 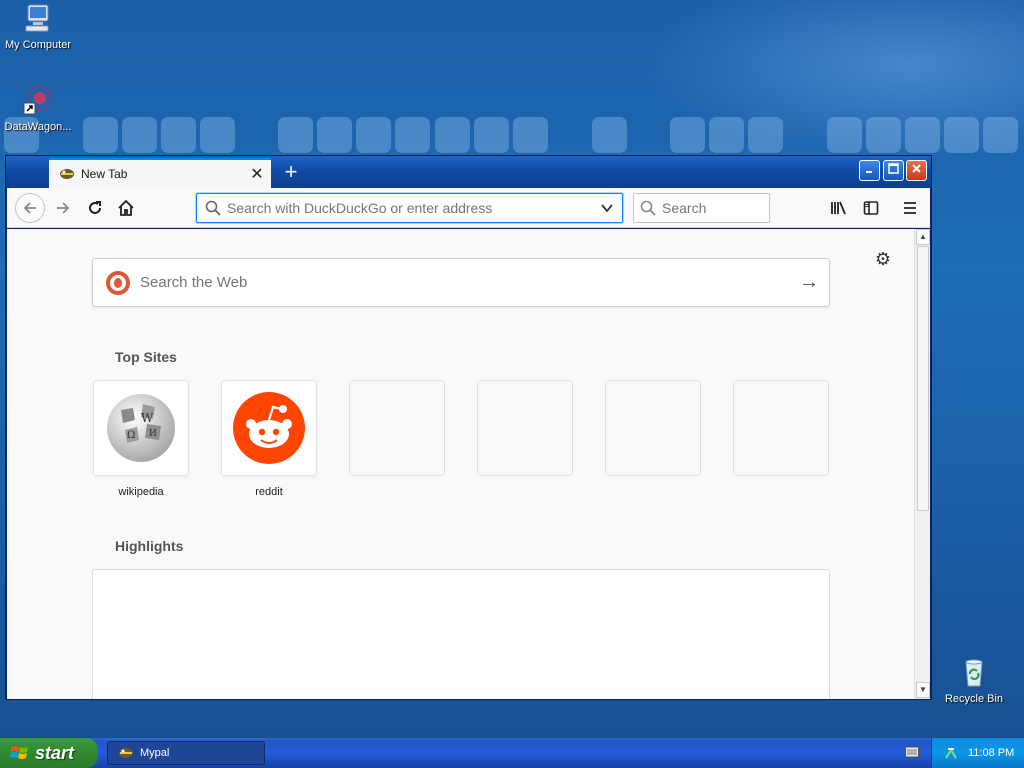 I want to click on desktop-icon-label: Recycle Bin, so click(x=974, y=699).